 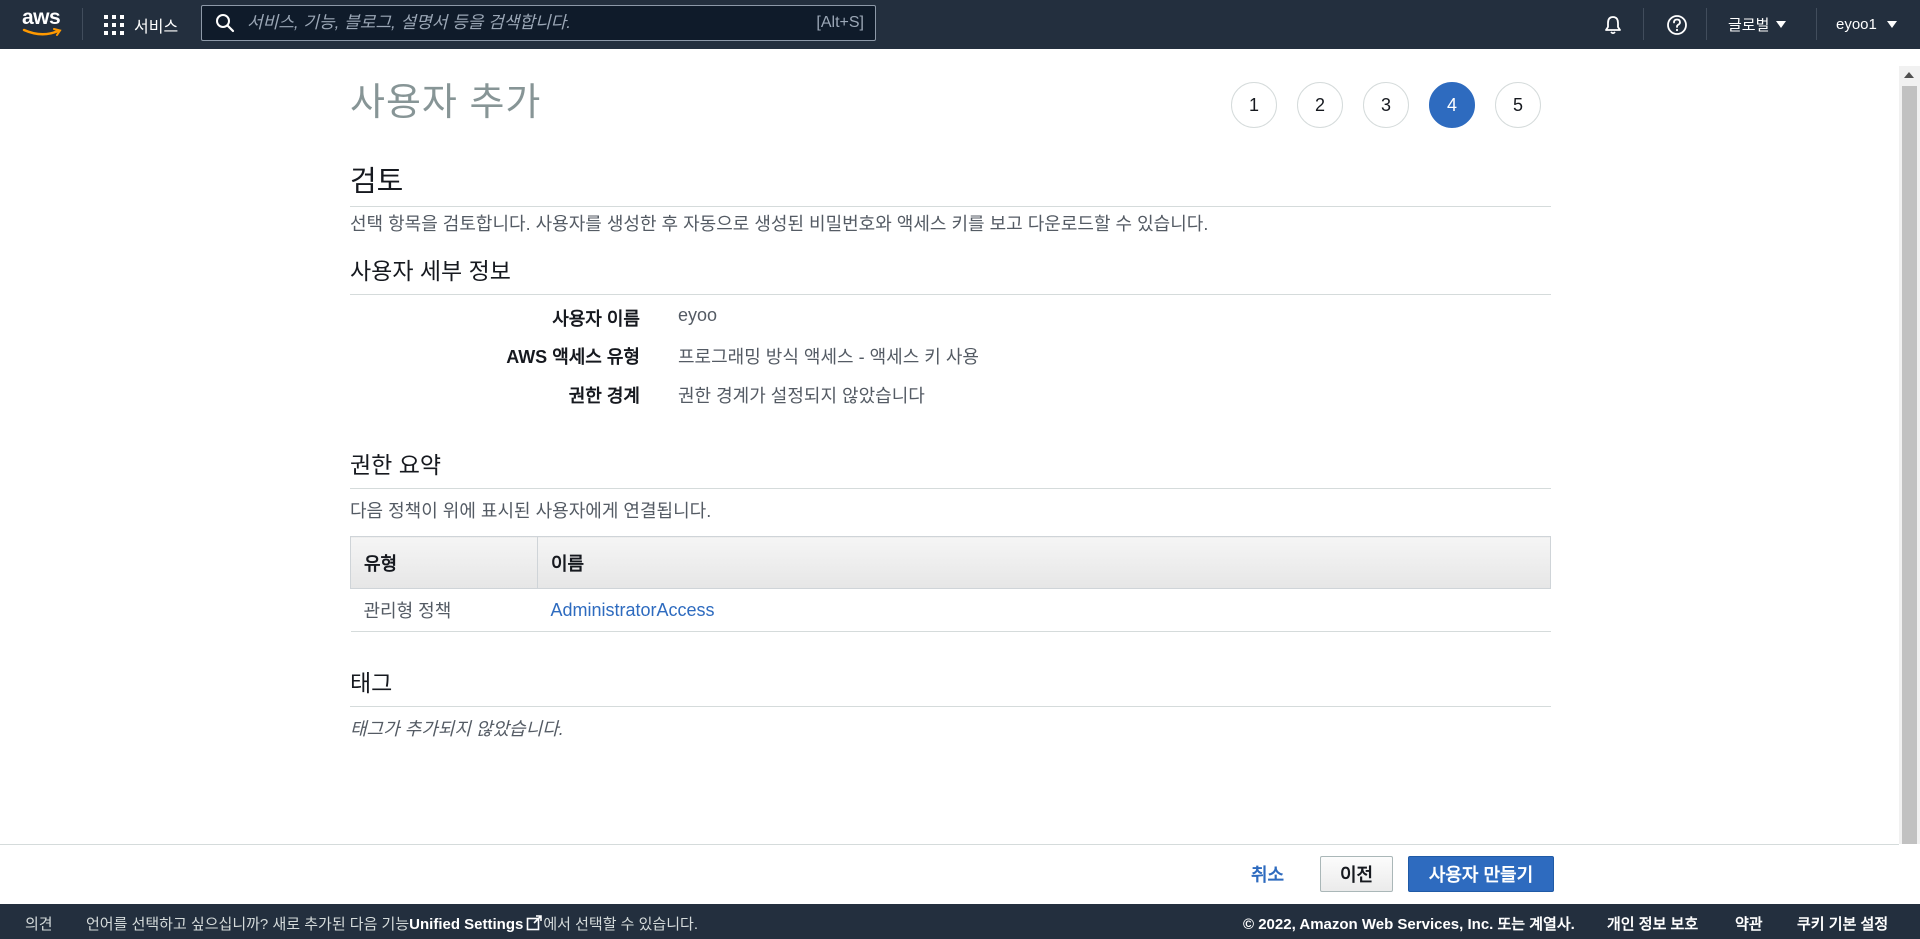 I want to click on detail-value: 프로그래밍 방식 액세스 - 액세스 키 사용, so click(x=828, y=357).